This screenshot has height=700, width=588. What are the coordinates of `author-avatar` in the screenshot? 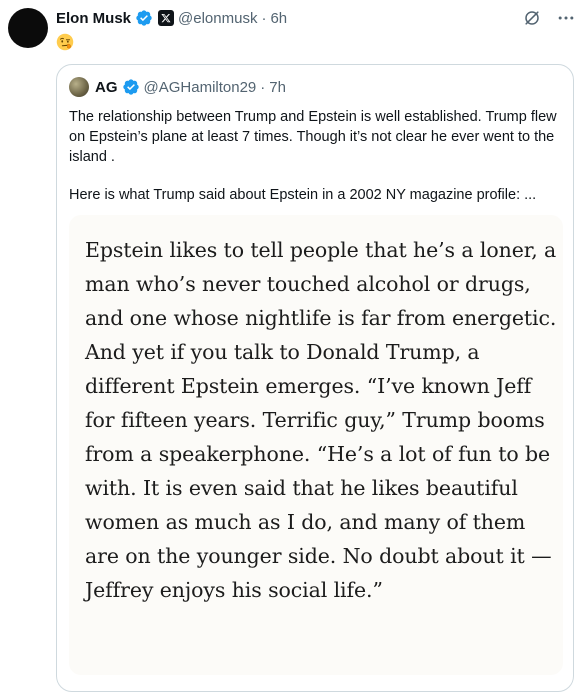 It's located at (28, 28).